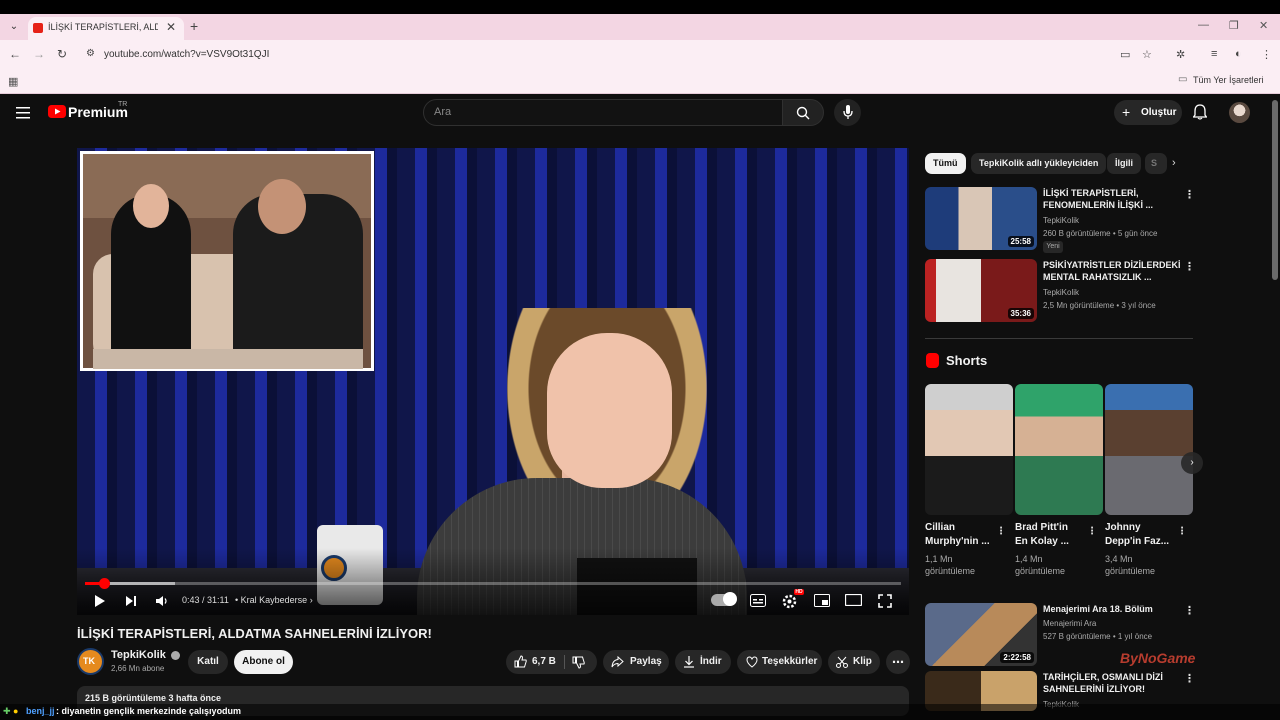 Image resolution: width=1280 pixels, height=720 pixels. Describe the element at coordinates (153, 698) in the screenshot. I see `views-and-date: 215 B görüntüleme 3 hafta önce` at that location.